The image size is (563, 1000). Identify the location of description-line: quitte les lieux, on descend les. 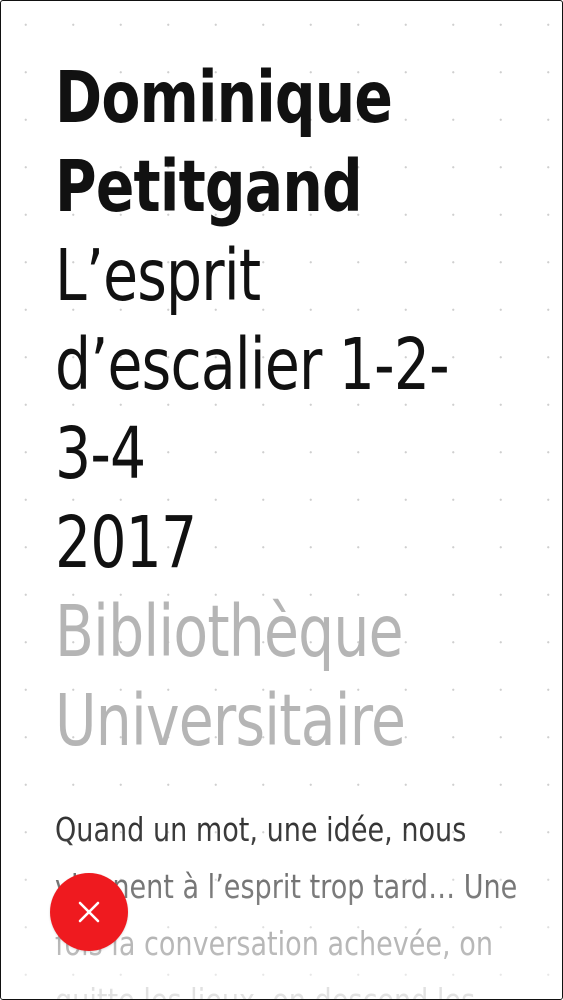
(301, 985).